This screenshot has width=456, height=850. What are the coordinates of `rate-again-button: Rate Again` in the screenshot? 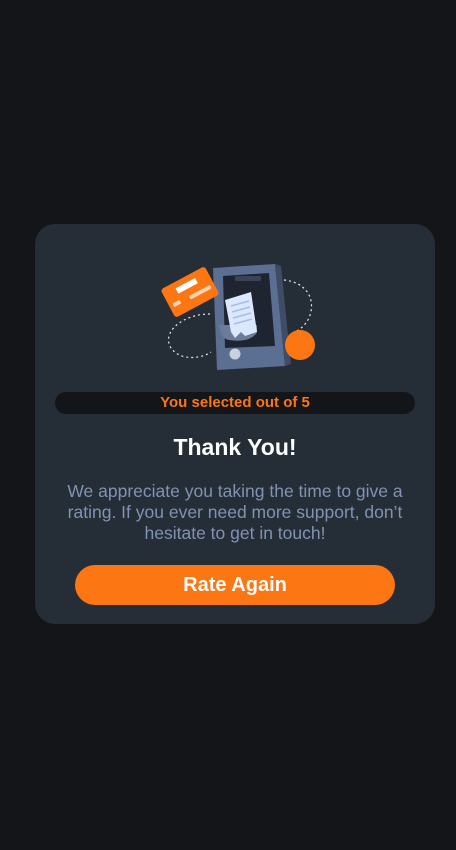 It's located at (235, 585).